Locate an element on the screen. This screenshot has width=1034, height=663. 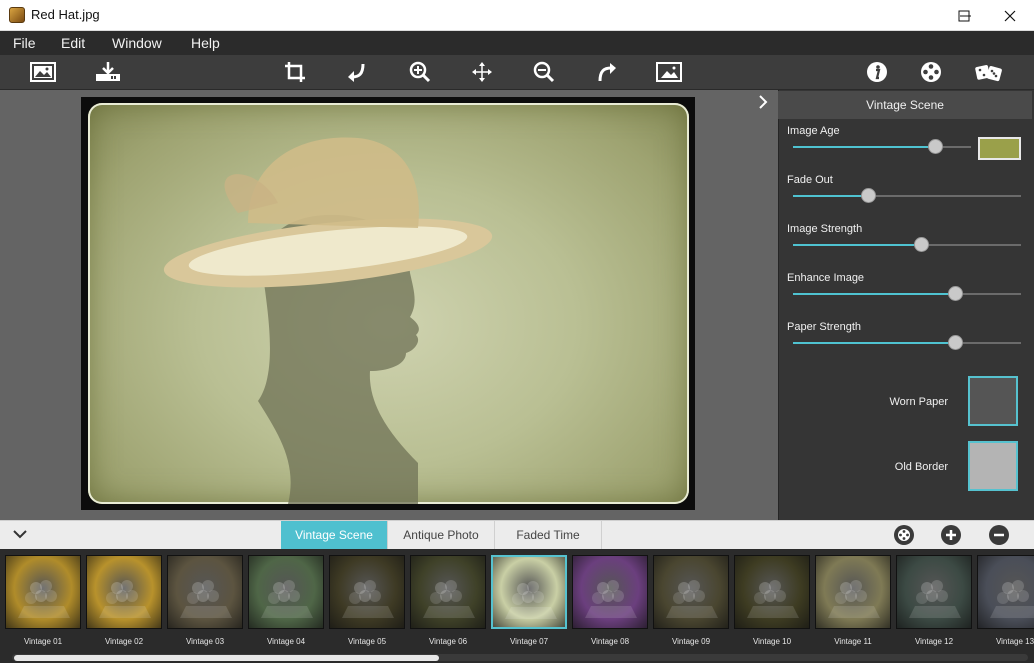
zoom-in-button is located at coordinates (420, 72).